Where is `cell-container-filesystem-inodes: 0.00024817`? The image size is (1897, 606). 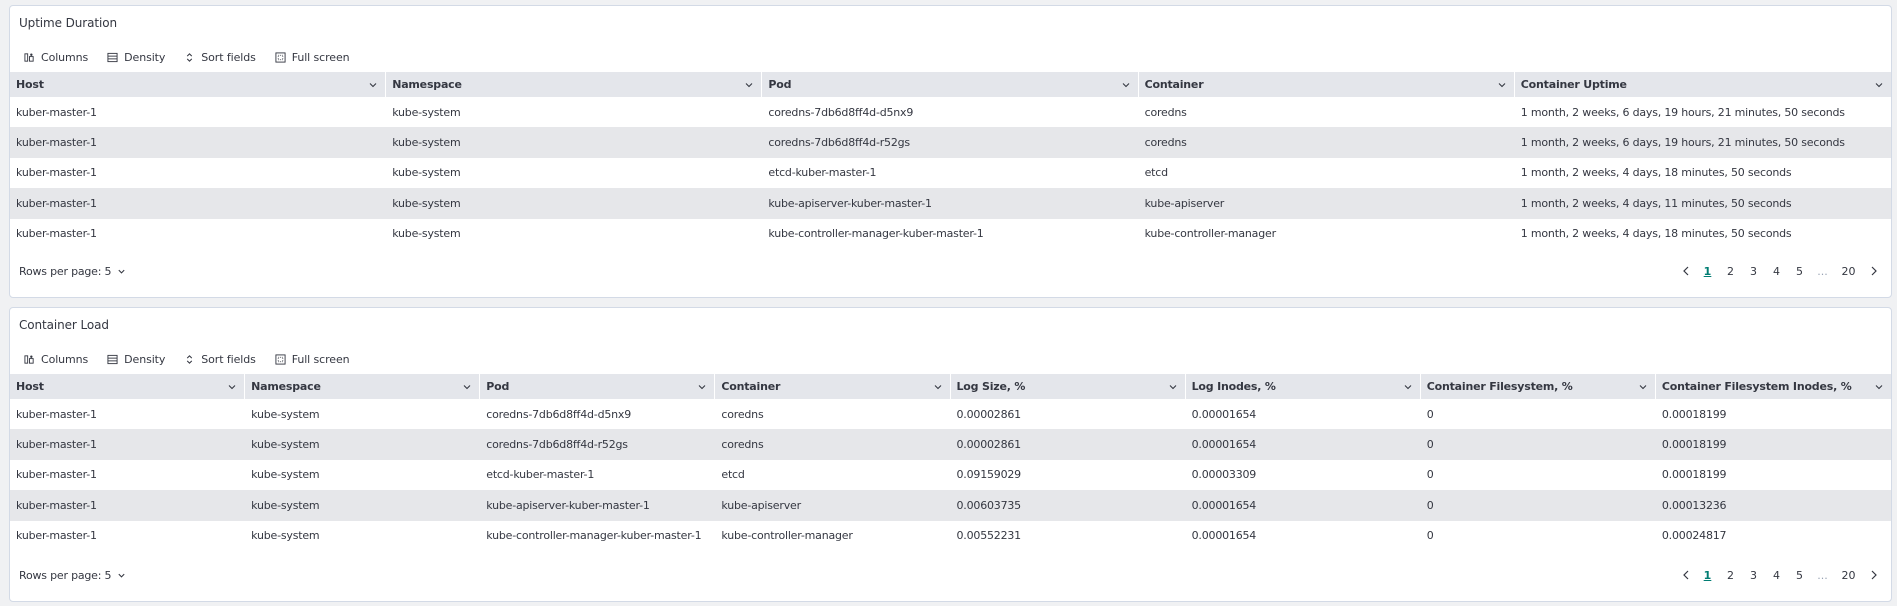 cell-container-filesystem-inodes: 0.00024817 is located at coordinates (1694, 536).